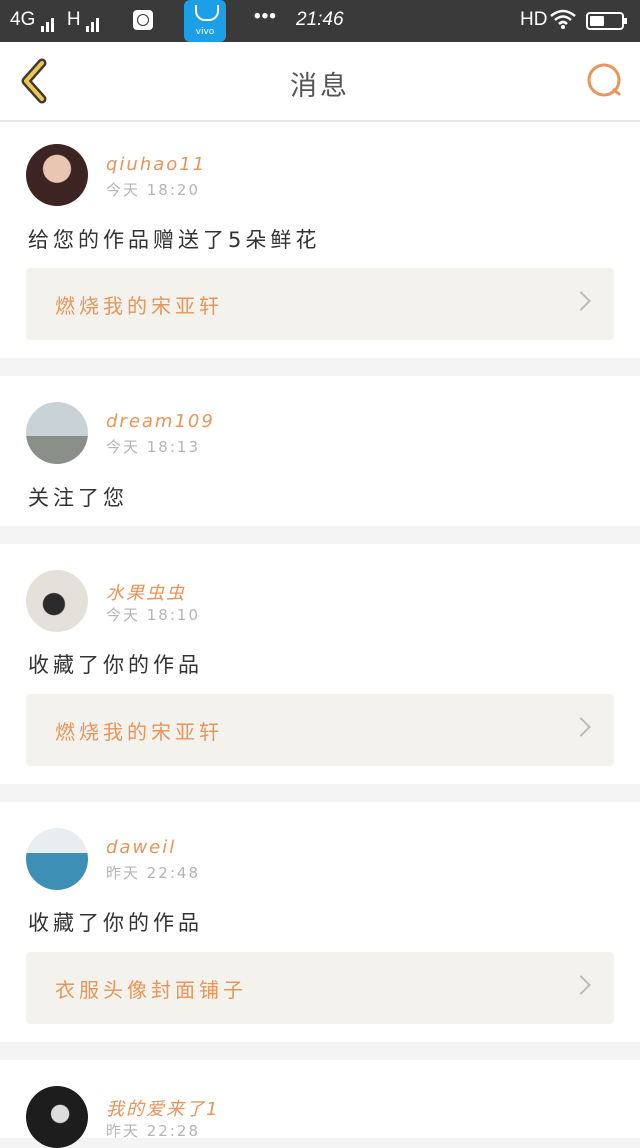 The image size is (640, 1148). What do you see at coordinates (265, 16) in the screenshot?
I see `more-notifications-icon: •••` at bounding box center [265, 16].